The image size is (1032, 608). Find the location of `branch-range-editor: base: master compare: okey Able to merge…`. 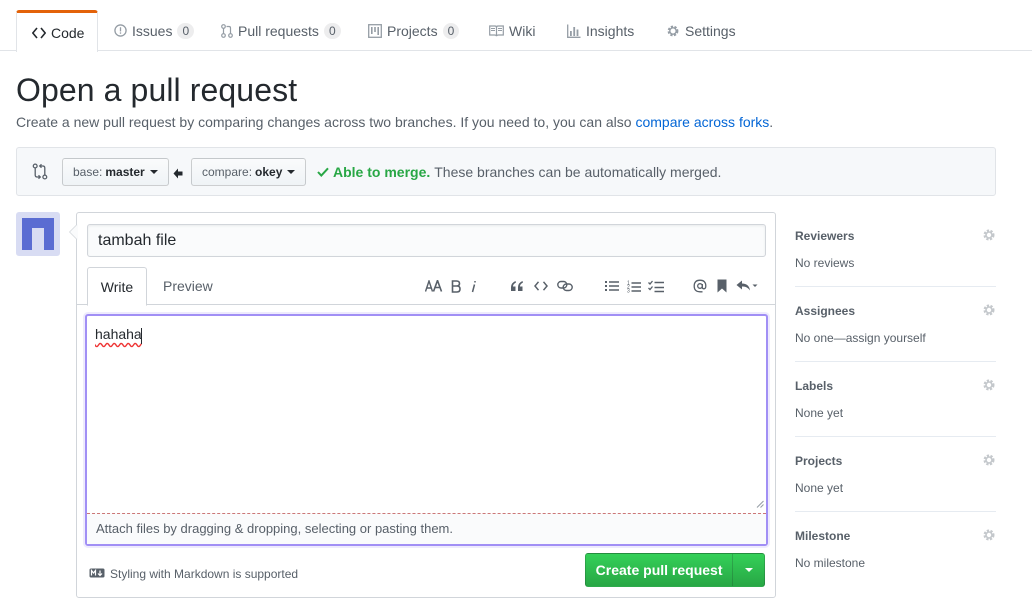

branch-range-editor: base: master compare: okey Able to merge… is located at coordinates (506, 171).